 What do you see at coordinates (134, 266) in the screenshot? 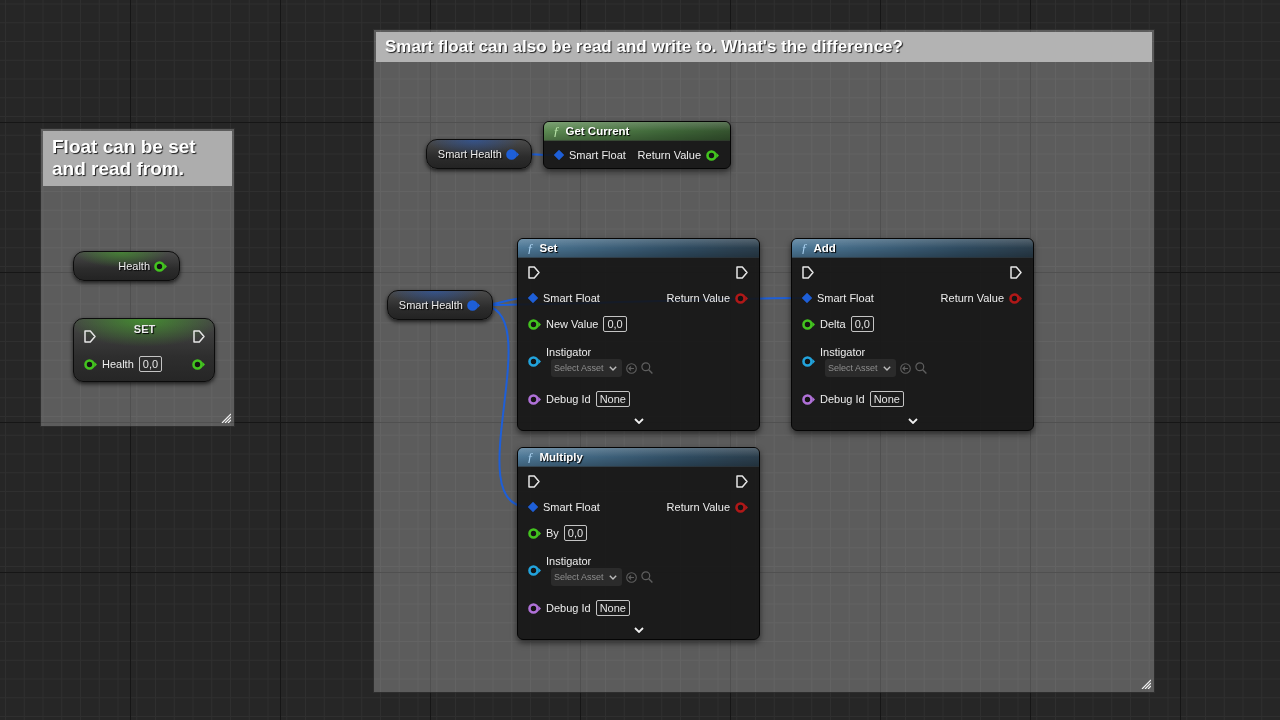
I see `variable-label: Health` at bounding box center [134, 266].